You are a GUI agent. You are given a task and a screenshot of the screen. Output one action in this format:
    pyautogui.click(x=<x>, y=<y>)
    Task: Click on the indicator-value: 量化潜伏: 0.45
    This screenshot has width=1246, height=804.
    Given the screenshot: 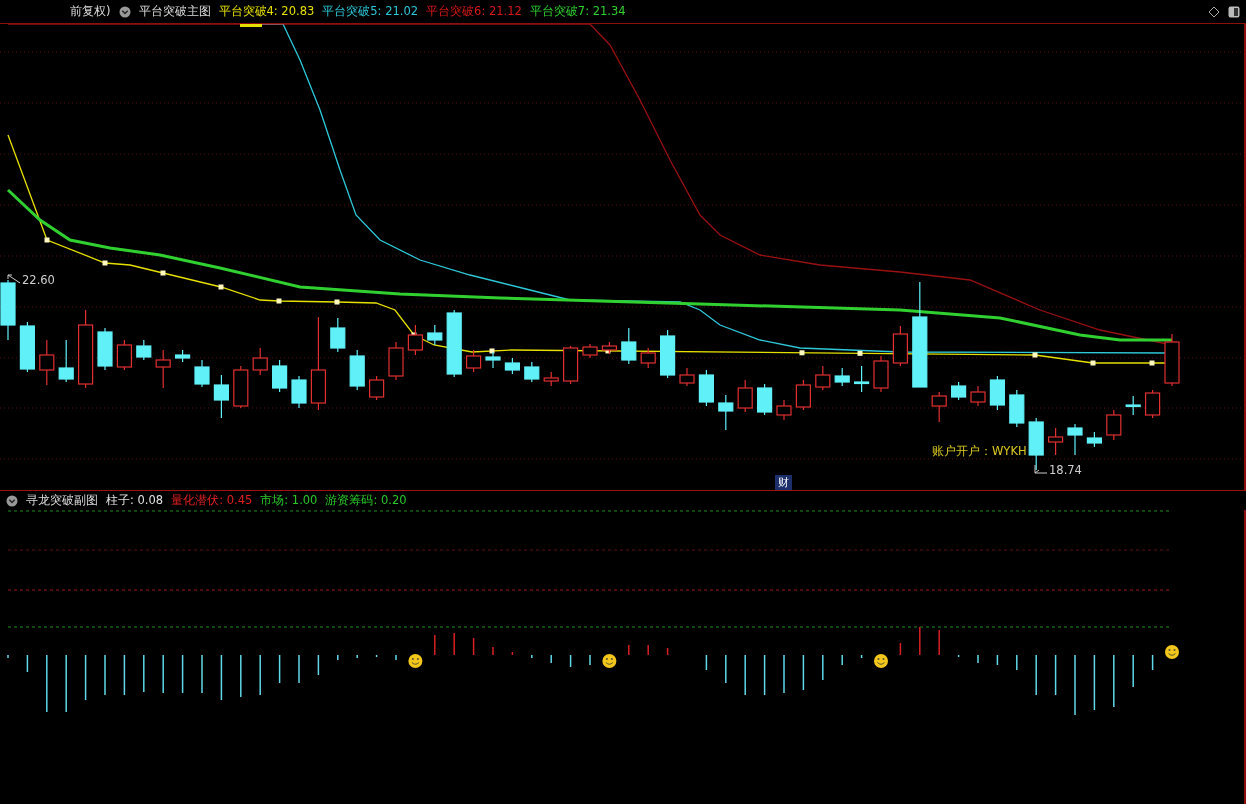 What is the action you would take?
    pyautogui.click(x=212, y=500)
    